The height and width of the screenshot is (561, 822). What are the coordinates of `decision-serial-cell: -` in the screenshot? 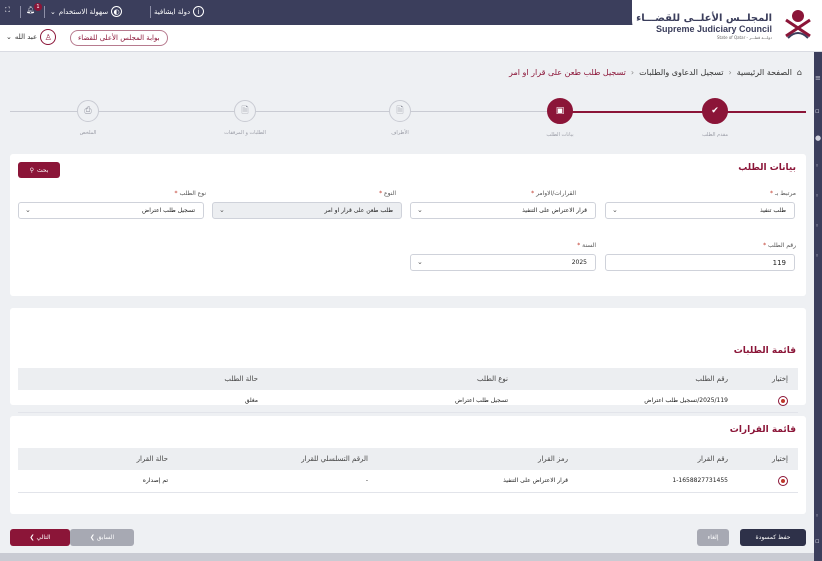 It's located at (278, 481).